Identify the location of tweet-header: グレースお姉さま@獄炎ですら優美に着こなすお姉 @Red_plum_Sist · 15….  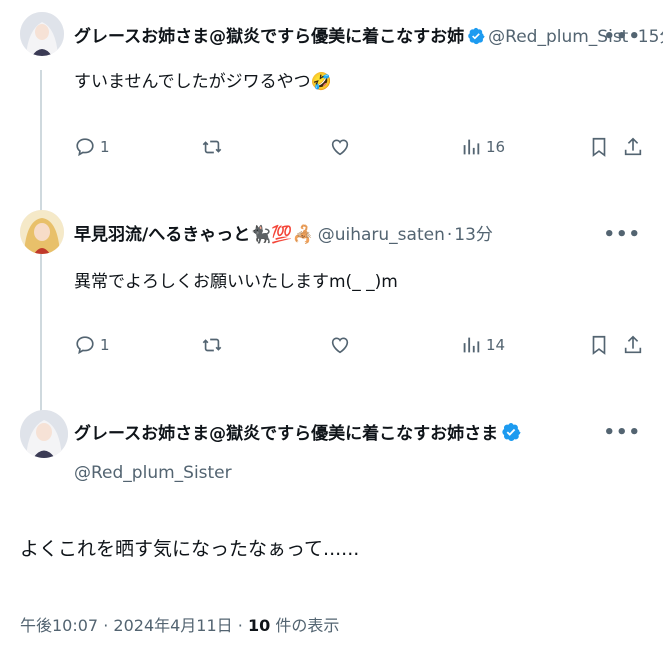
(368, 38).